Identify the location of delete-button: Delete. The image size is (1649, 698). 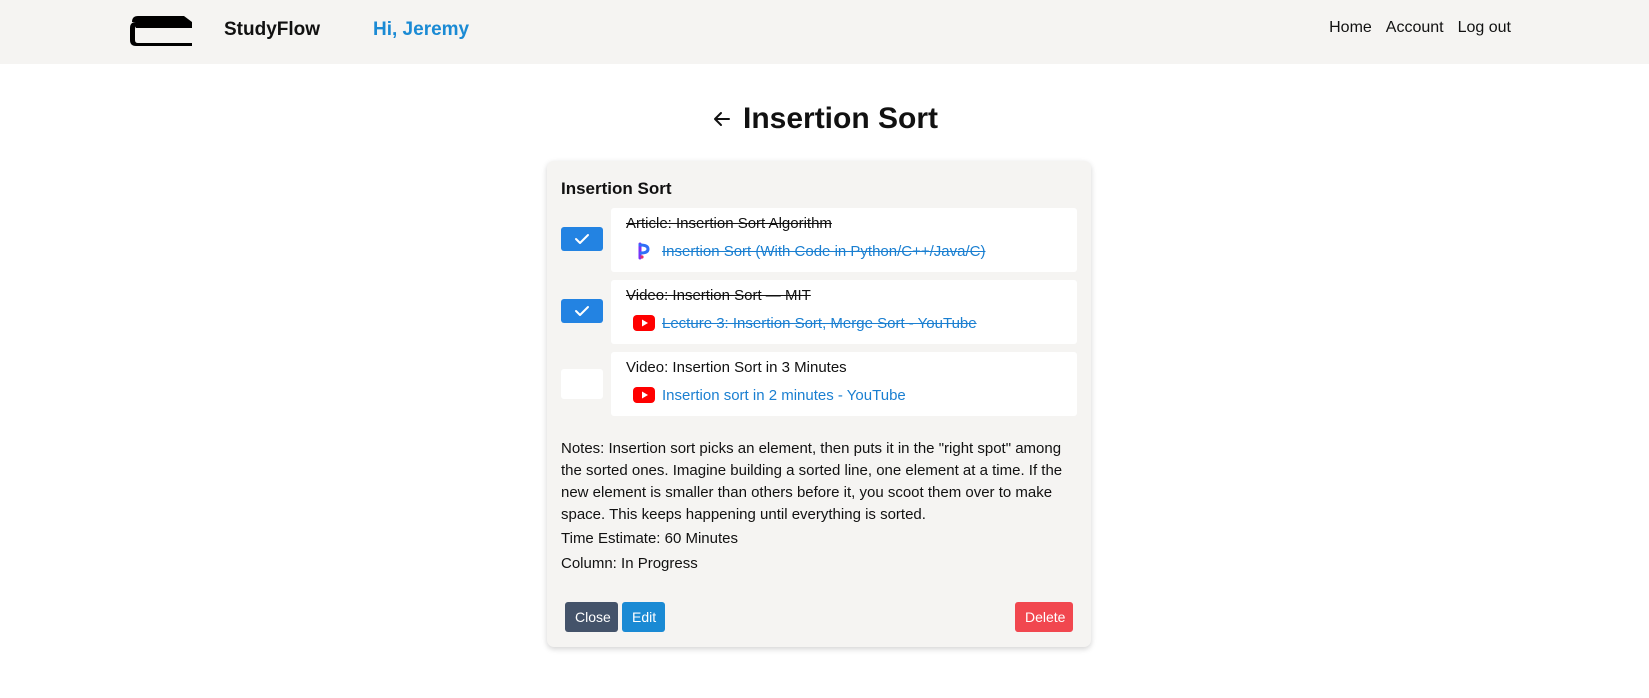
(1044, 617).